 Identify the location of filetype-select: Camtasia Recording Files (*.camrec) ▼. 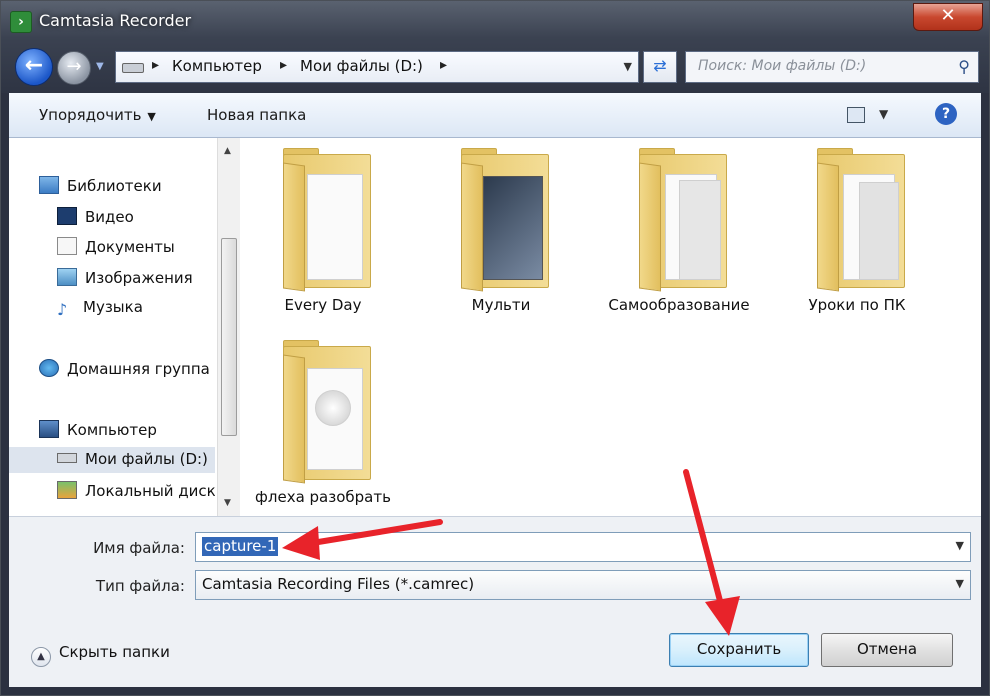
(583, 585).